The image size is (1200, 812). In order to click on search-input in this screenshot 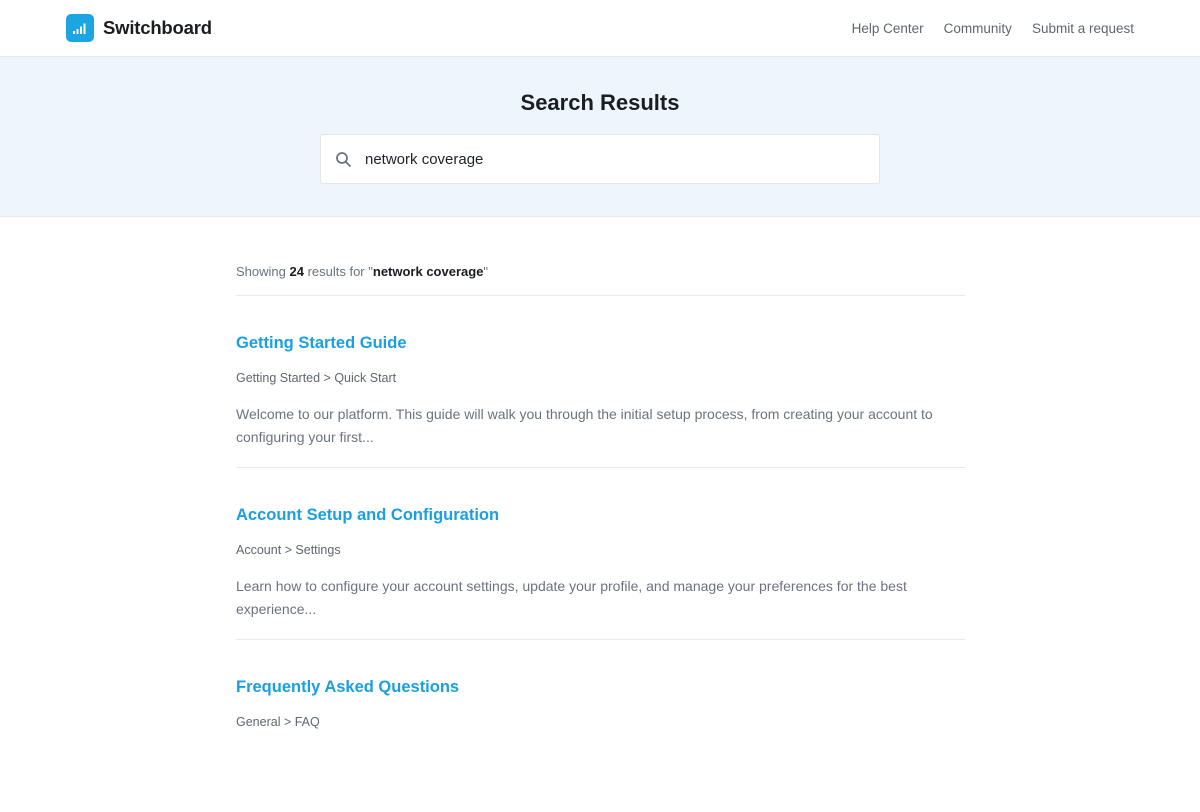, I will do `click(615, 159)`.